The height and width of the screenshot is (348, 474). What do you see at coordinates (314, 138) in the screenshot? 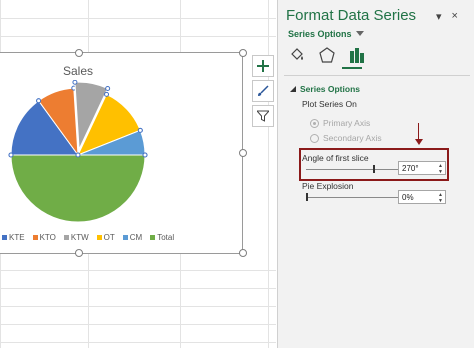
I see `secondary-axis-radio` at bounding box center [314, 138].